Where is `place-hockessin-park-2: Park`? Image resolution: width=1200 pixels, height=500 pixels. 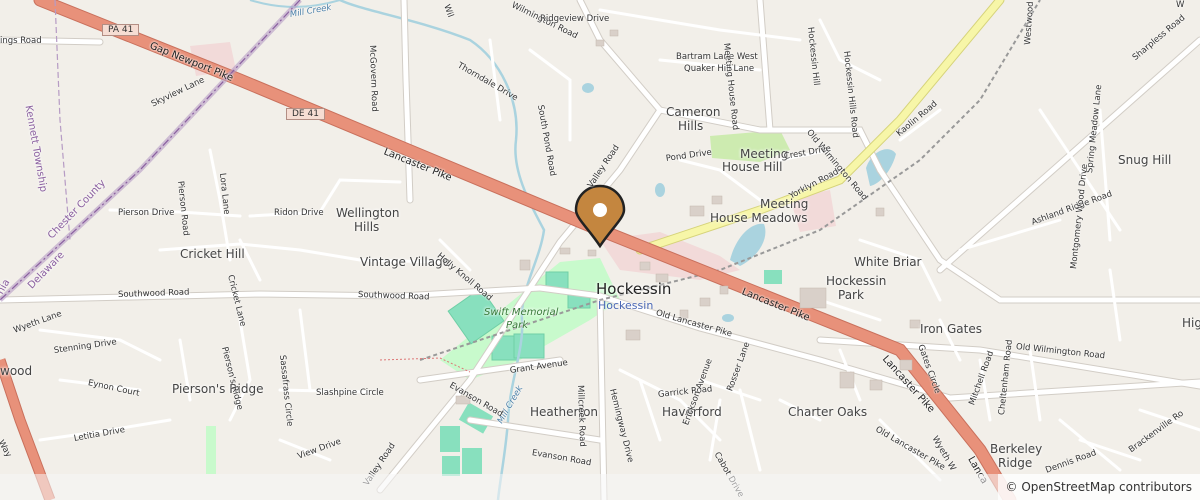
place-hockessin-park-2: Park is located at coordinates (851, 295).